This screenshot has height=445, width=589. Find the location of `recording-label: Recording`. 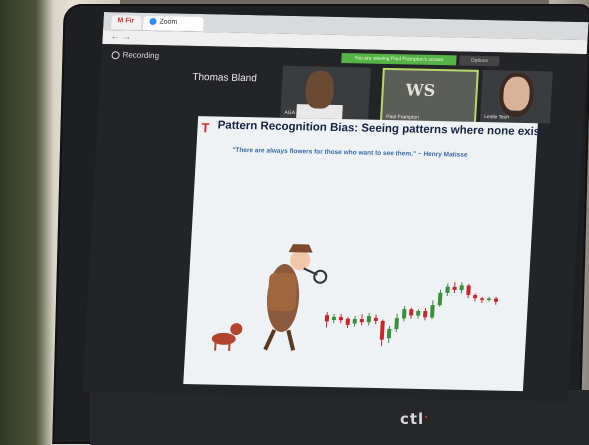

recording-label: Recording is located at coordinates (141, 55).